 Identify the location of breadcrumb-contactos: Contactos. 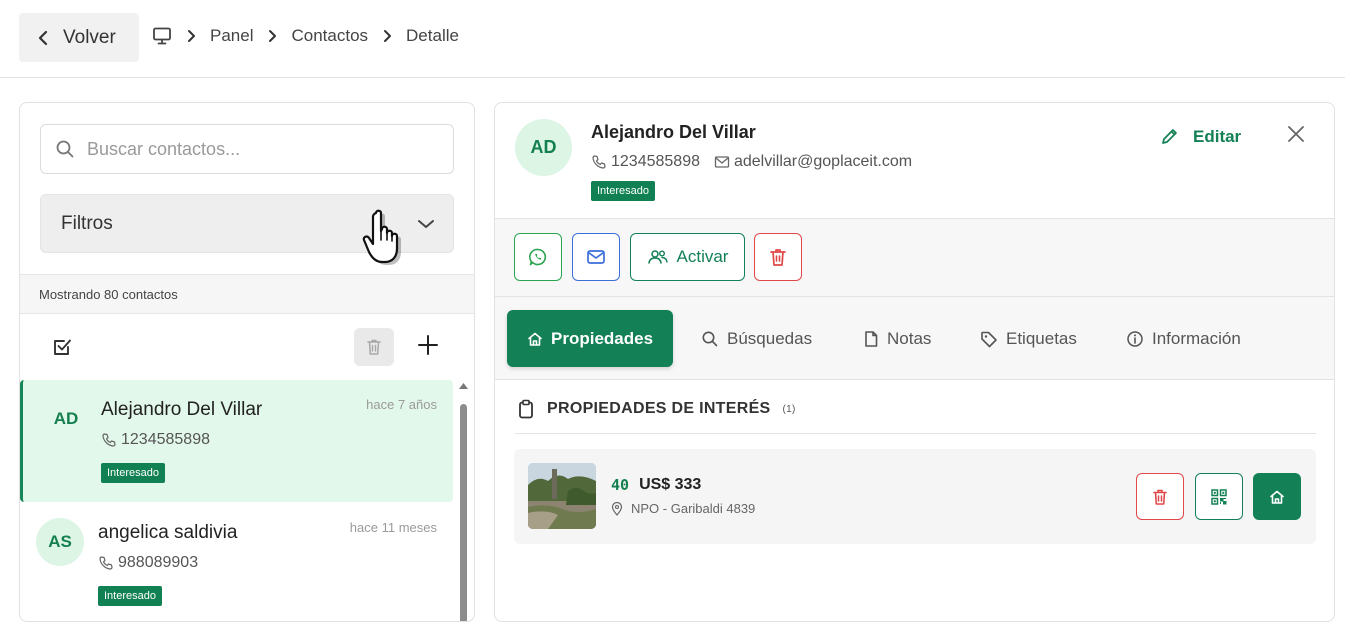
(329, 36).